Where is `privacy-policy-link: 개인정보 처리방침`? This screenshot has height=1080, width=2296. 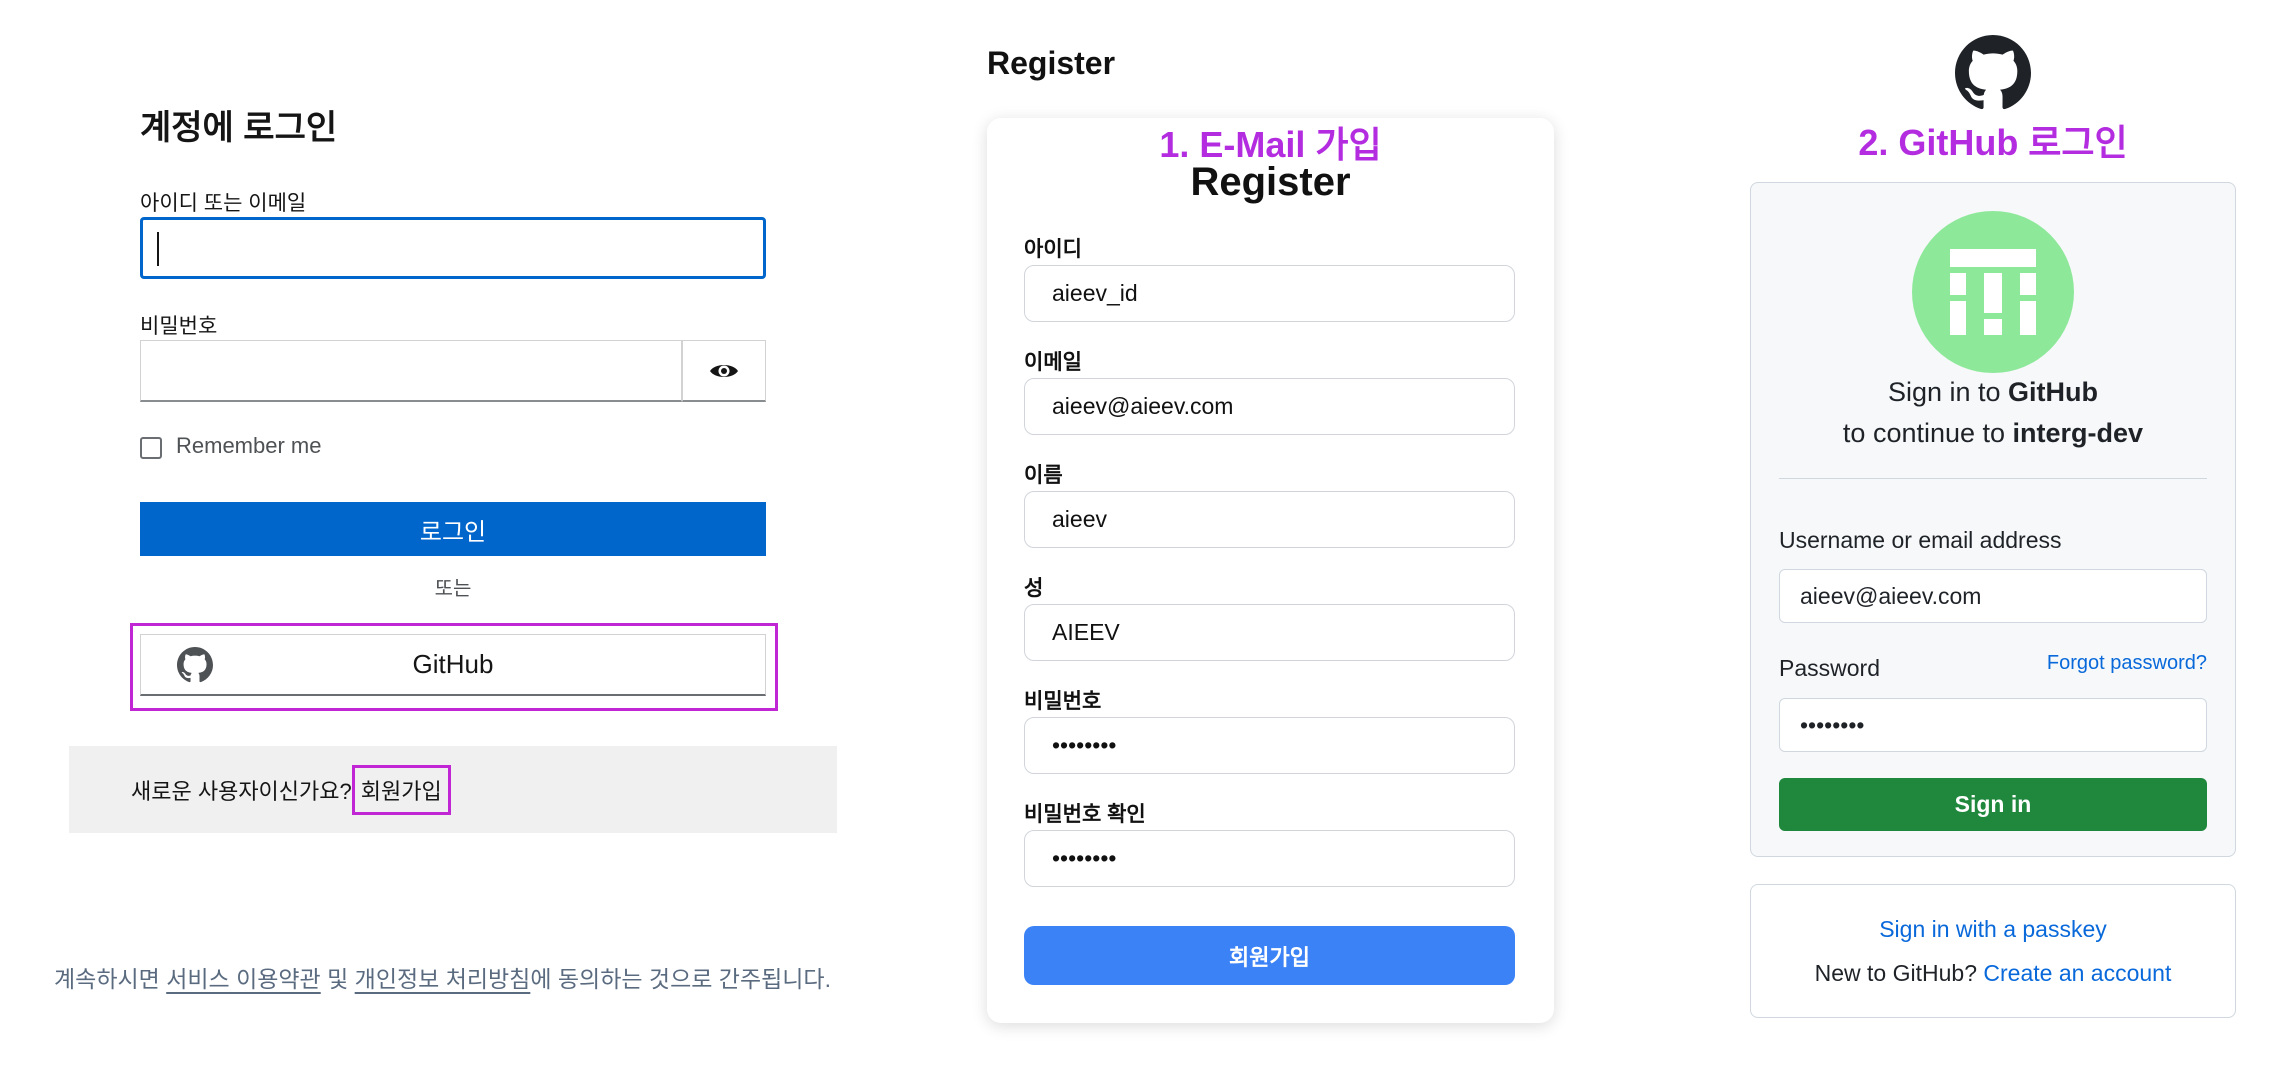 privacy-policy-link: 개인정보 처리방침 is located at coordinates (443, 979).